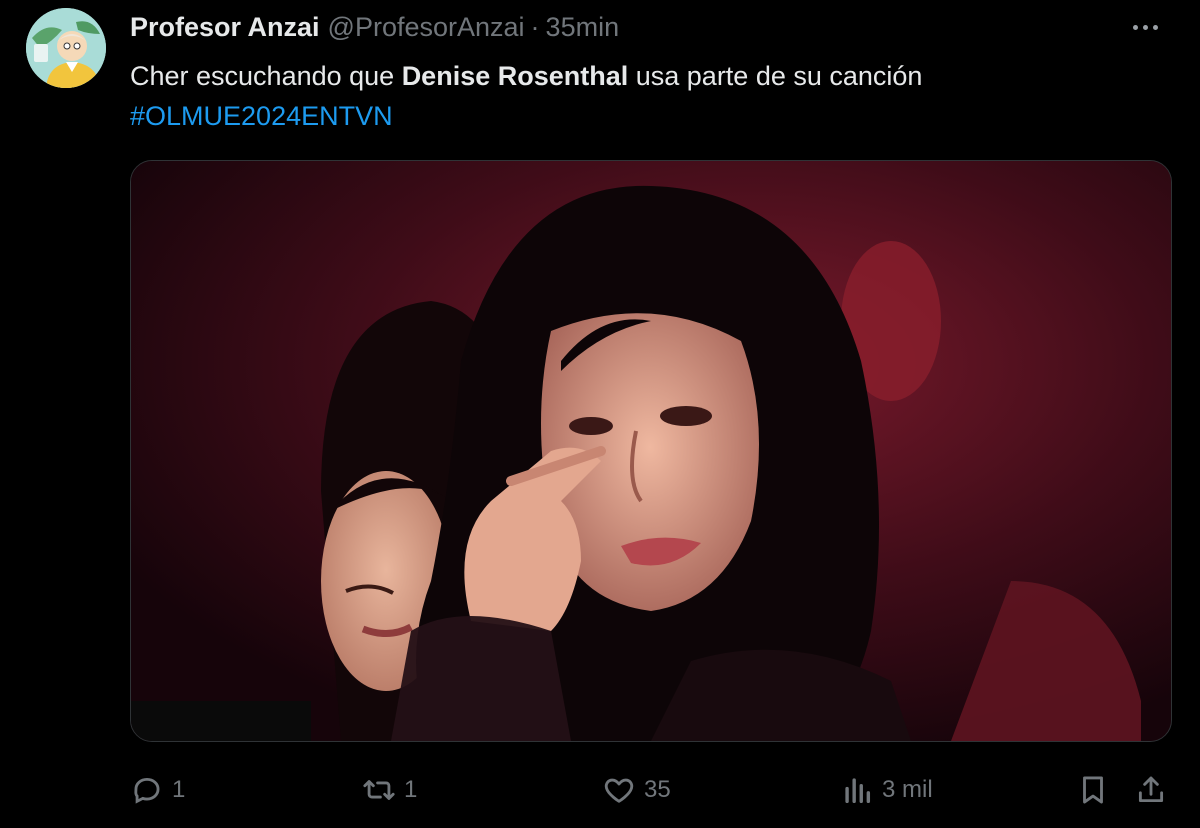 The height and width of the screenshot is (828, 1200). I want to click on heart-icon, so click(619, 790).